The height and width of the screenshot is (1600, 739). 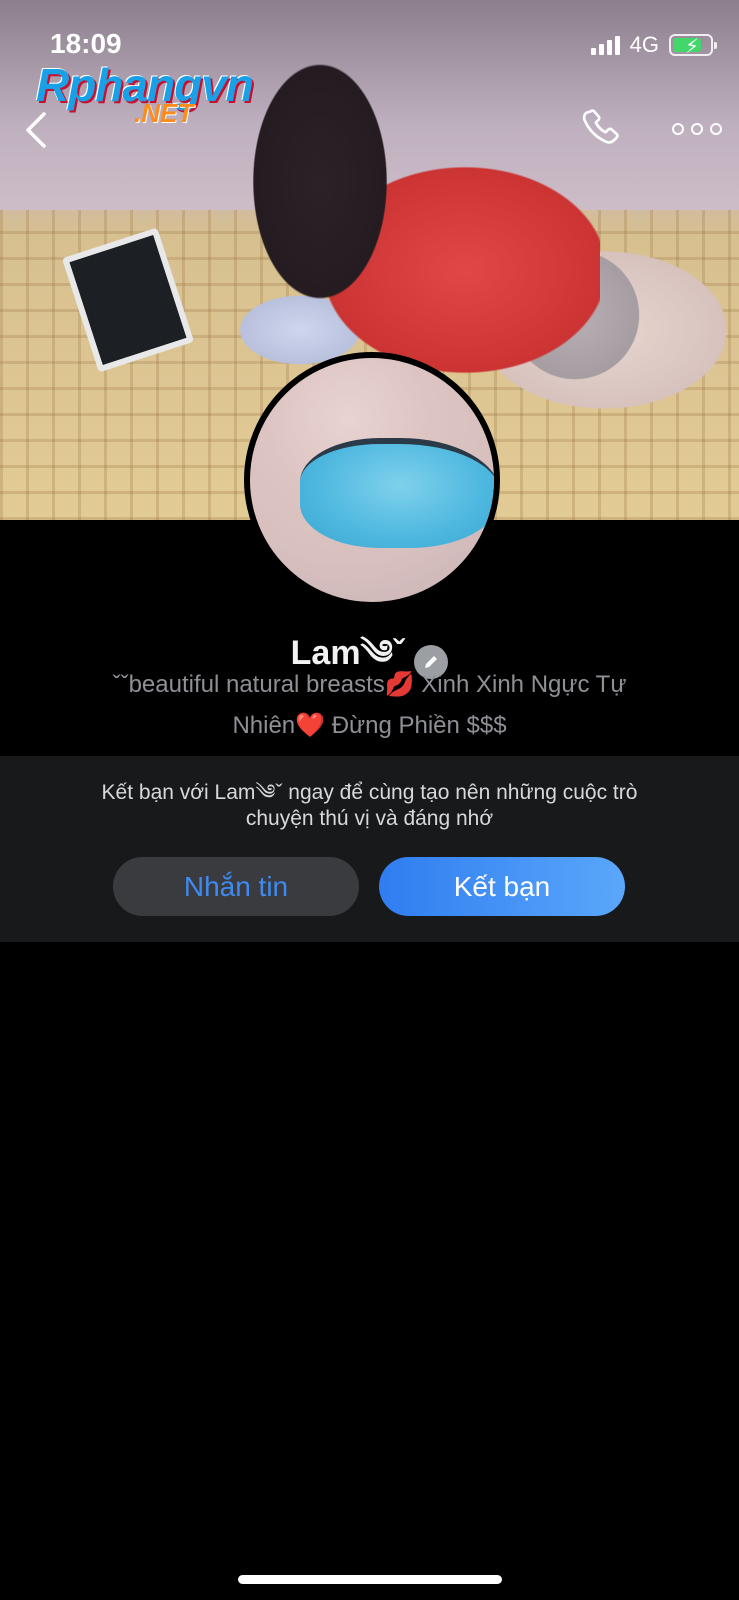 I want to click on phone-icon, so click(x=600, y=126).